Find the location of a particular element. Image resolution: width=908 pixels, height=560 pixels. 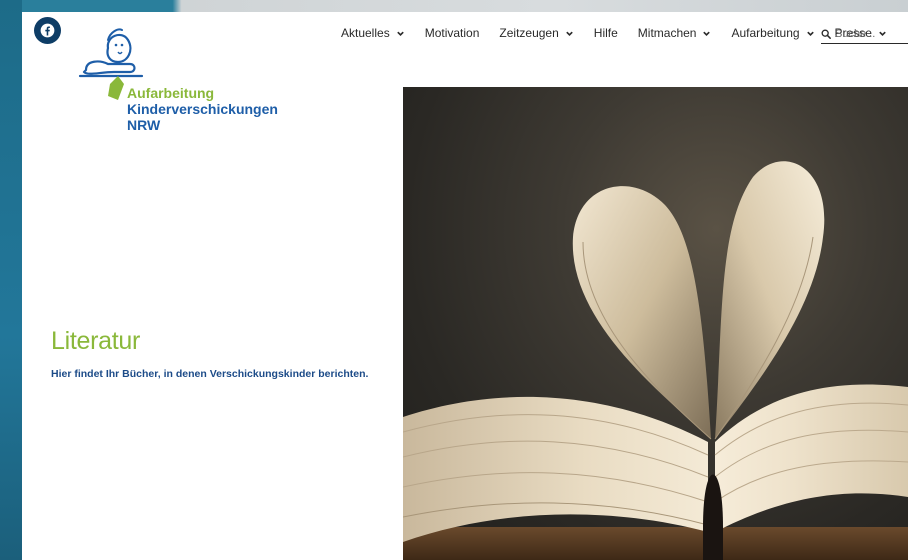

logo-line-2: Kinderverschickungen is located at coordinates (202, 109).